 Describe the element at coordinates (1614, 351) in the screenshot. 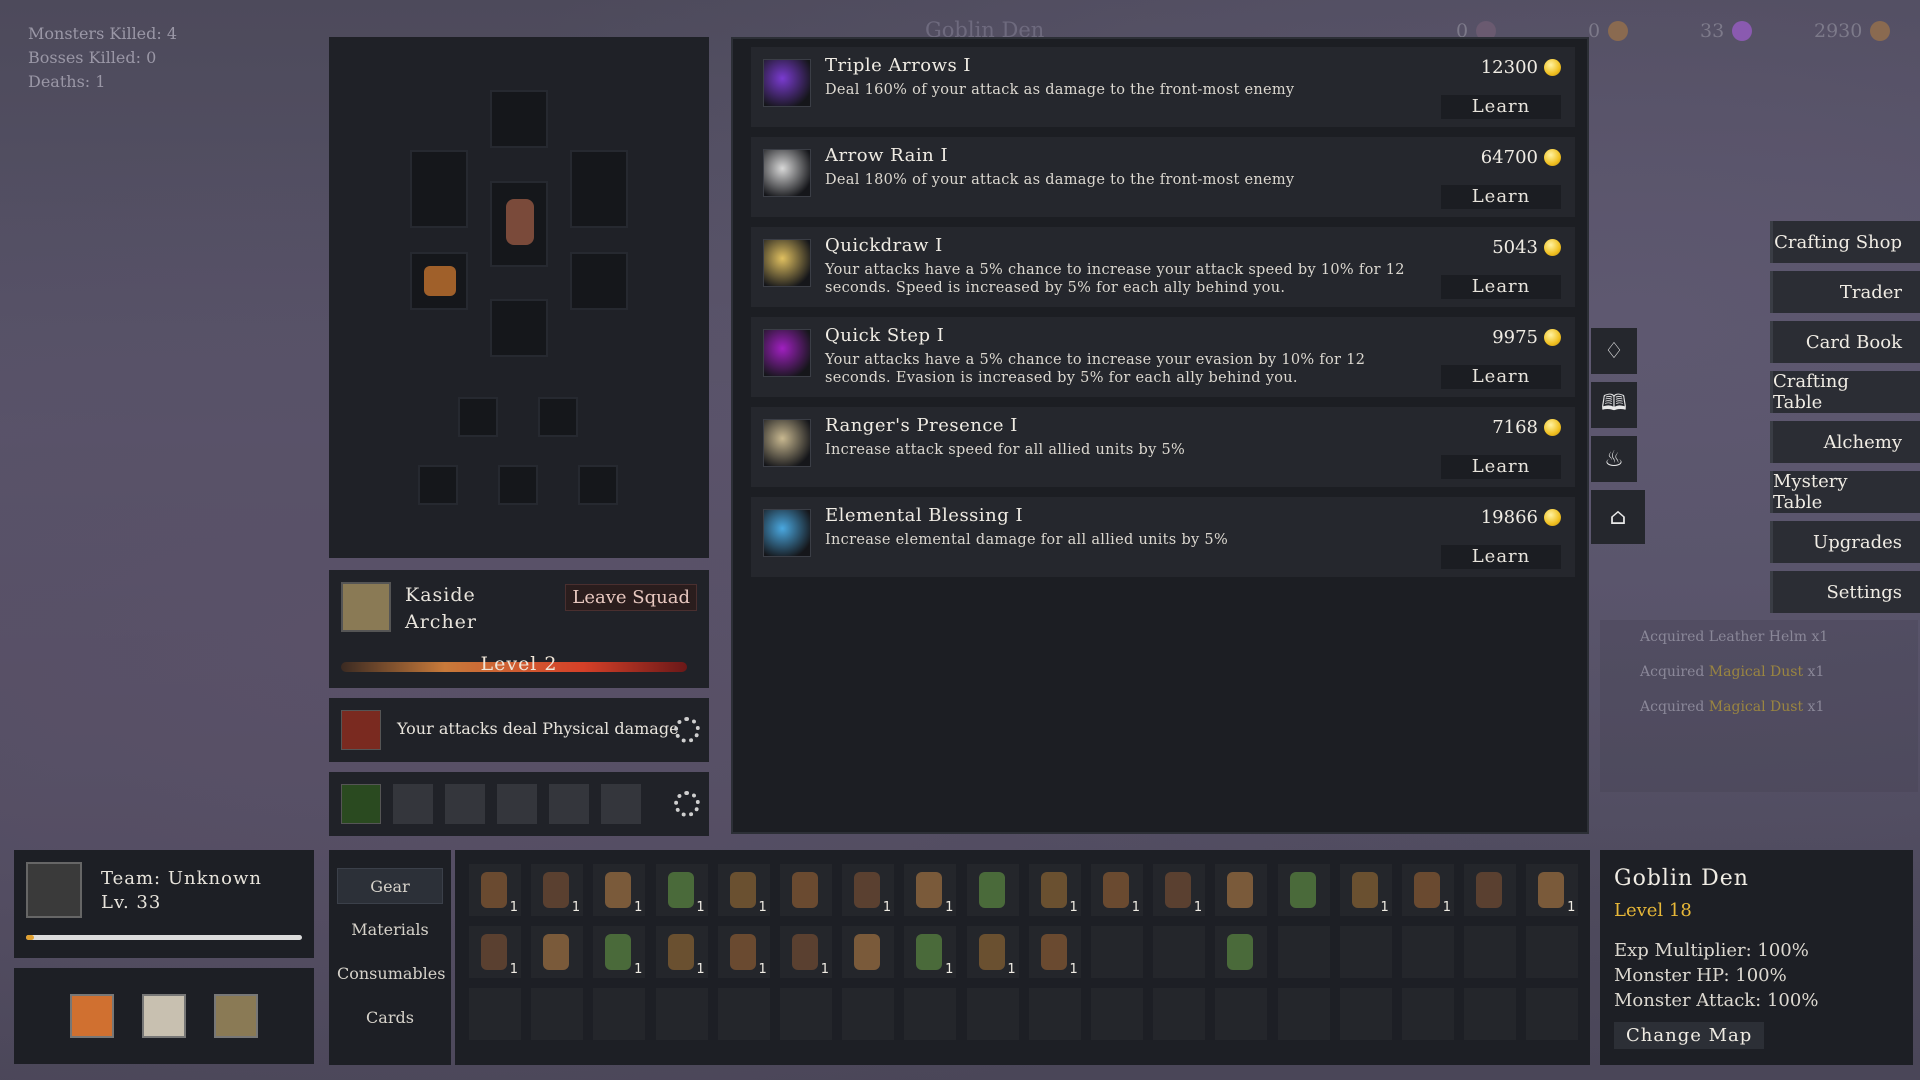

I see `cards-icon: ♢` at that location.